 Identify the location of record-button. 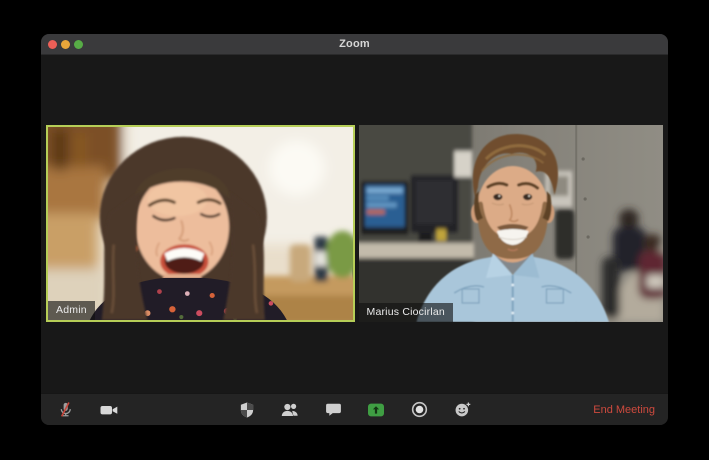
(419, 409).